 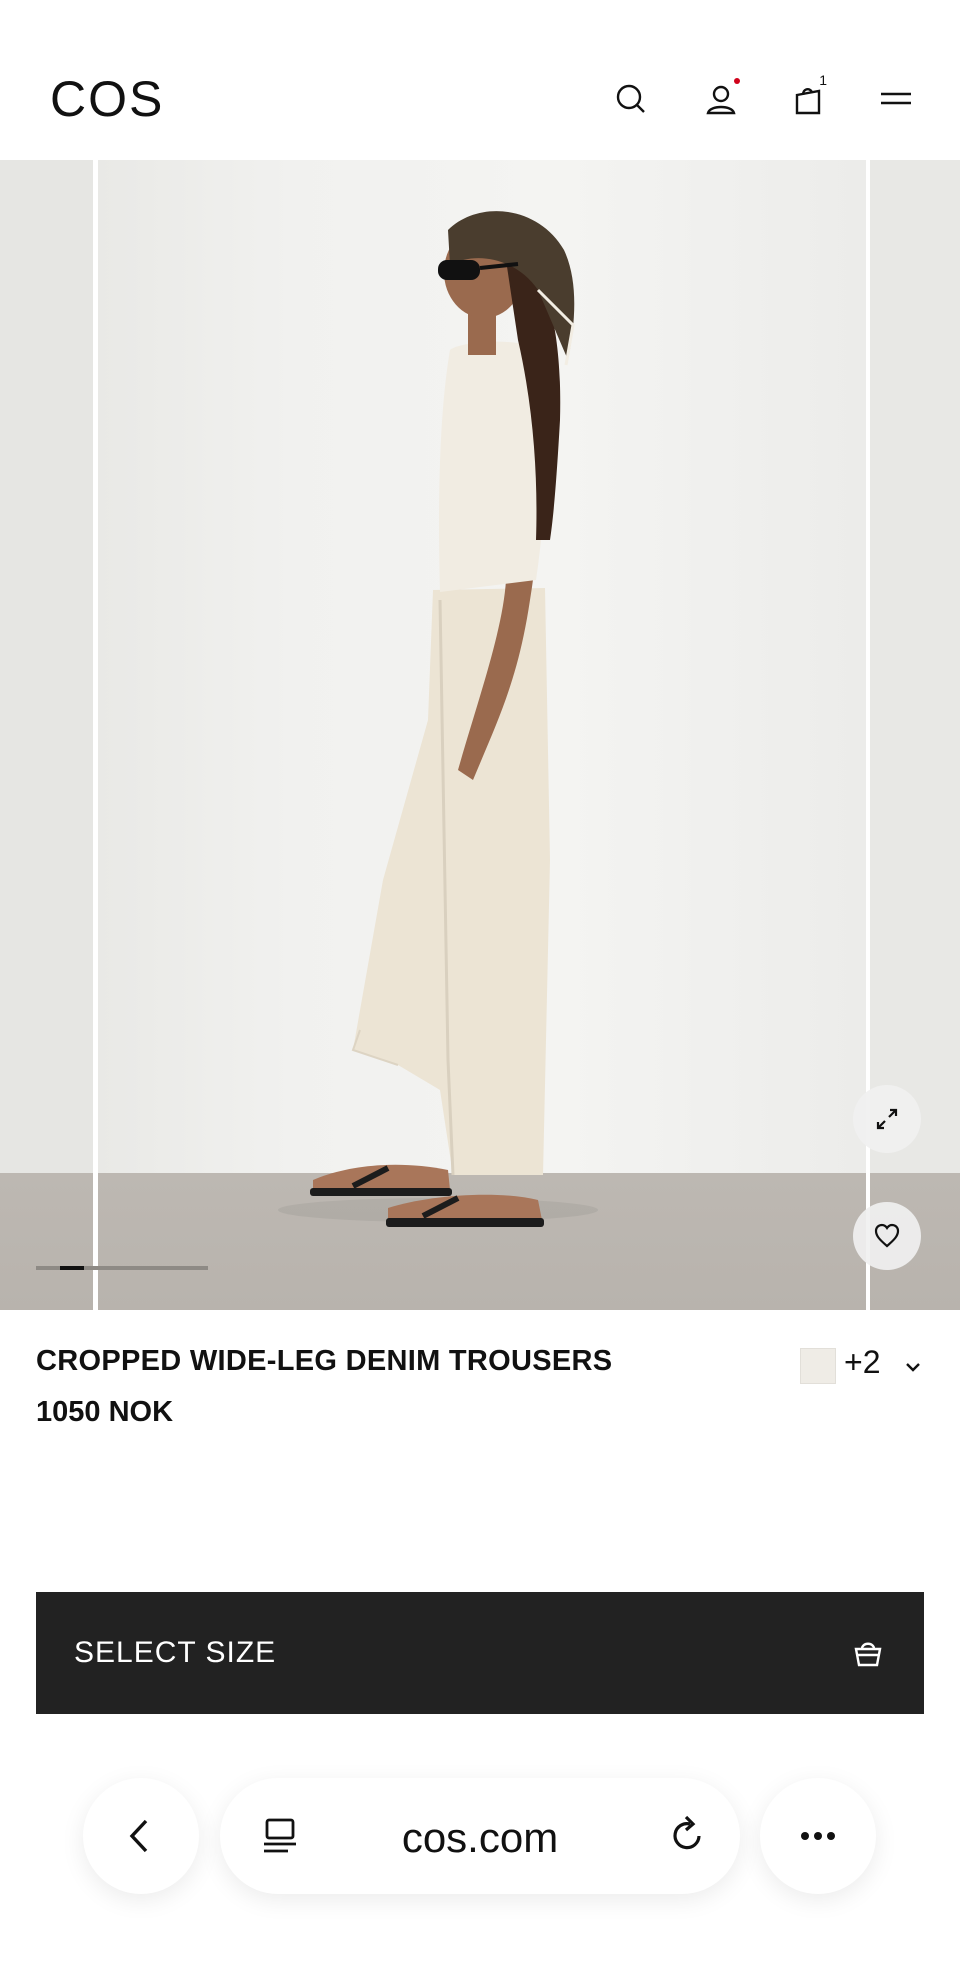 I want to click on product-name: CROPPED WIDE-LEG DENIM TROUSERS, so click(x=324, y=1361).